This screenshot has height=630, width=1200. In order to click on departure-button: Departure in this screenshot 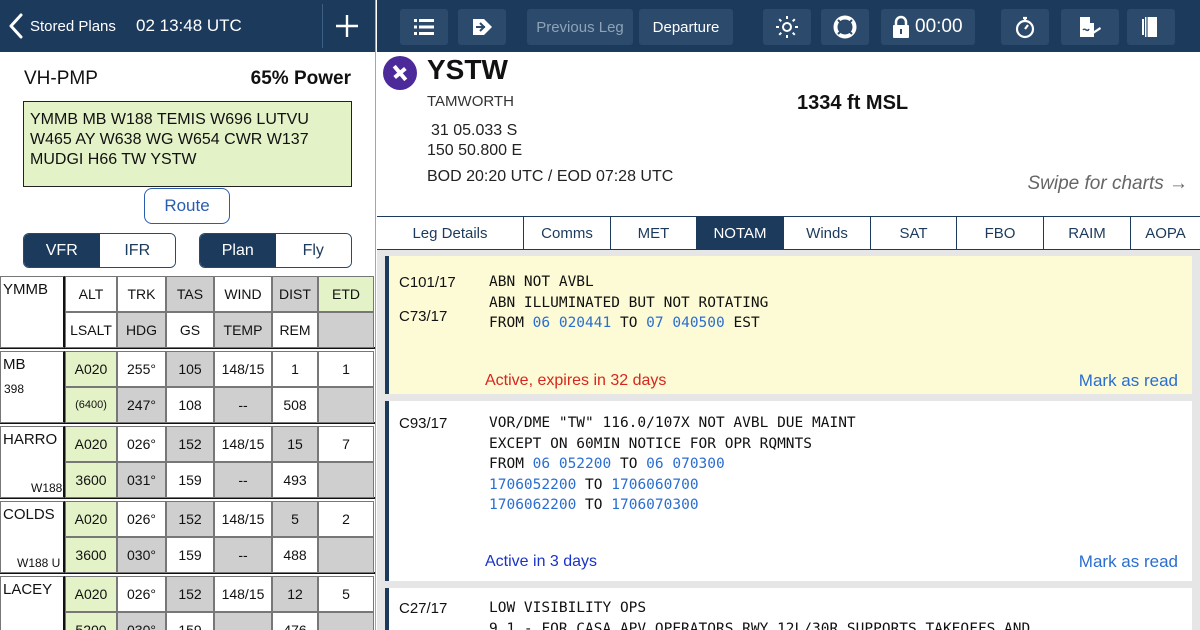, I will do `click(686, 27)`.